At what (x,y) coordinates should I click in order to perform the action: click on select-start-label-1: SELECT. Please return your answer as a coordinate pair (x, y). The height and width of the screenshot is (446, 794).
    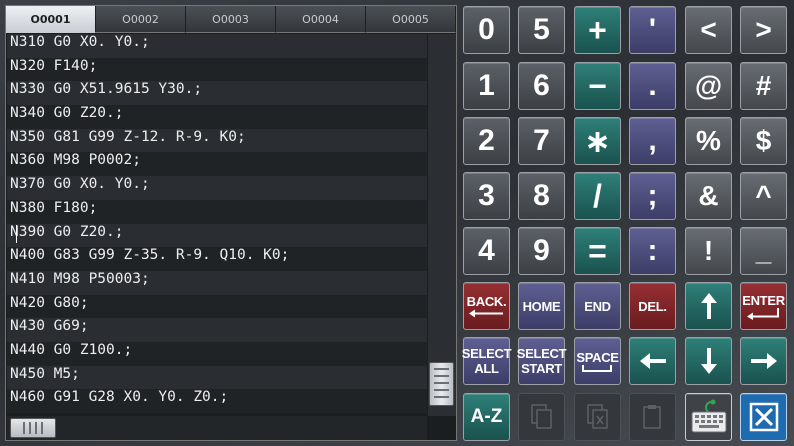
    Looking at the image, I should click on (541, 353).